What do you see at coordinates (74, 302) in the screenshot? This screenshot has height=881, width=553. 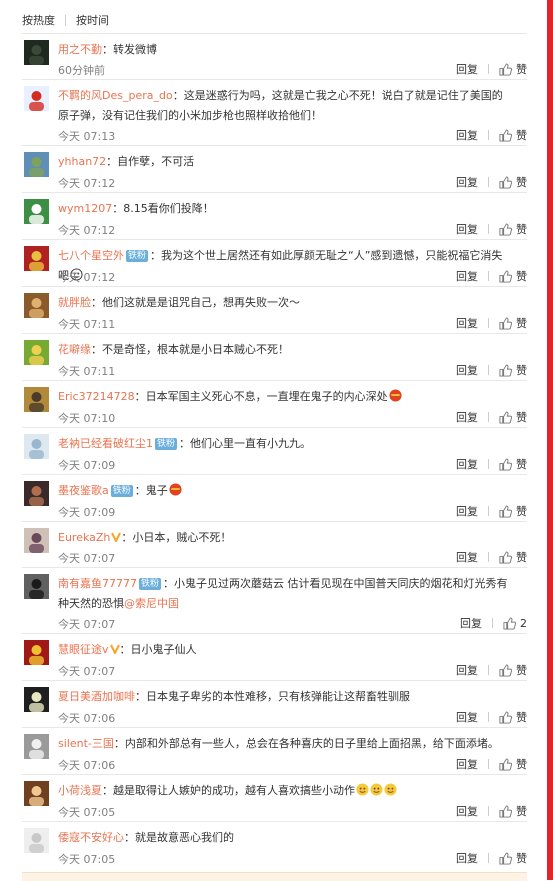 I see `comment-username: 就胖脸` at bounding box center [74, 302].